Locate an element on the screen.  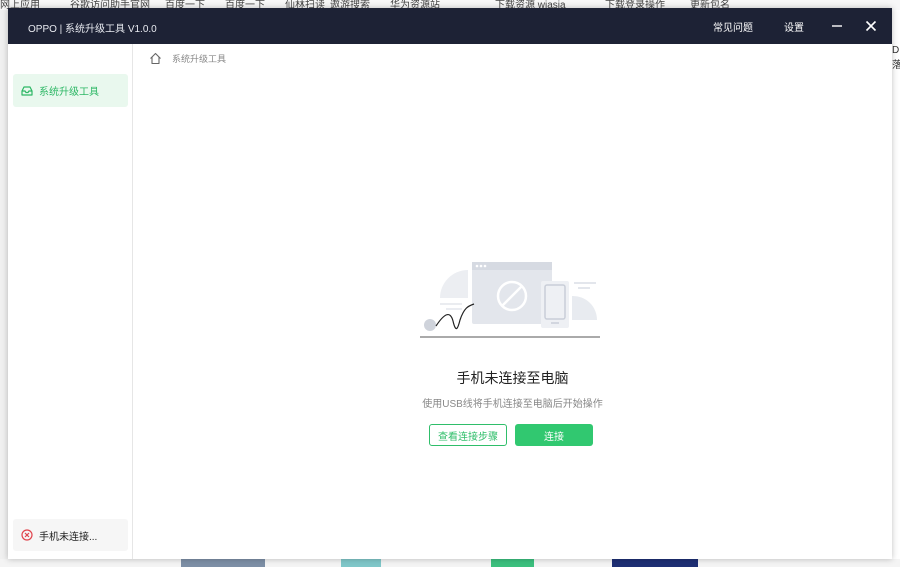
background-bottom-strip is located at coordinates (450, 563).